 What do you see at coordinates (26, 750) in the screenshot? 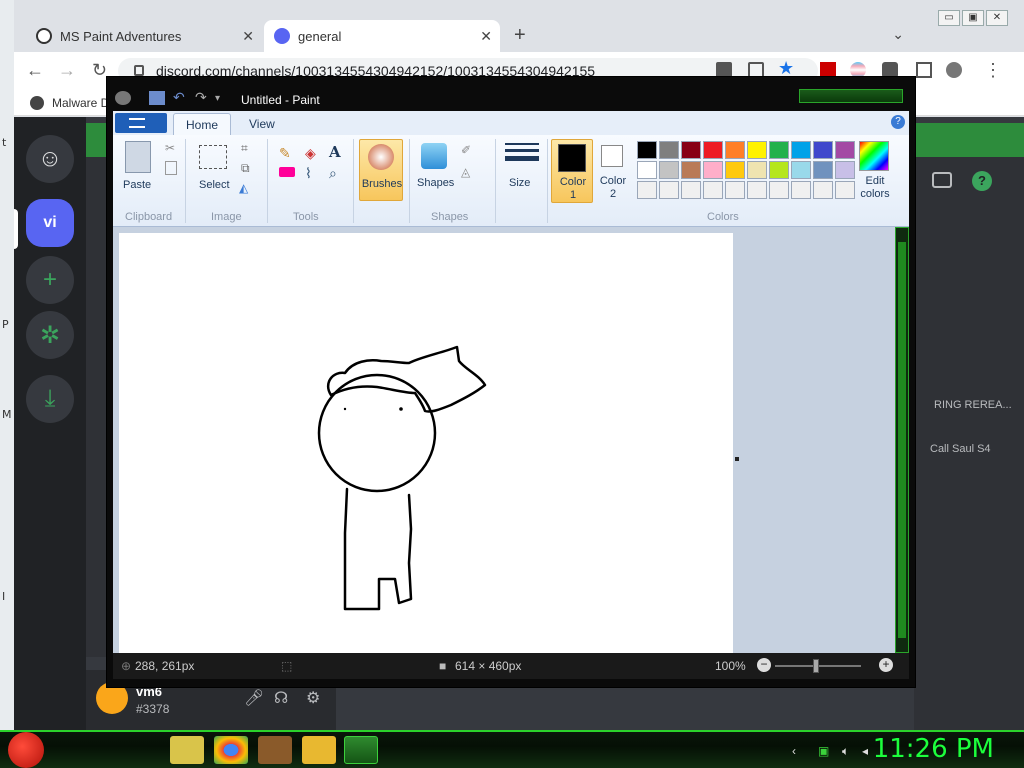
I see `start-button-angry-bird-icon` at bounding box center [26, 750].